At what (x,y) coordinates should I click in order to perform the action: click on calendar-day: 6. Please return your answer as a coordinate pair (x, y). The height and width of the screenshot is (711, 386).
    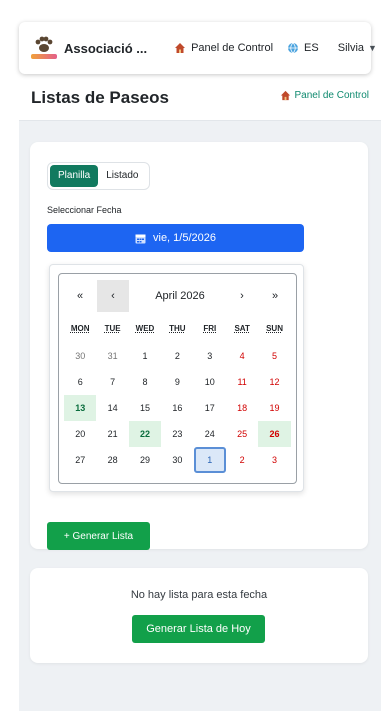
    Looking at the image, I should click on (80, 382).